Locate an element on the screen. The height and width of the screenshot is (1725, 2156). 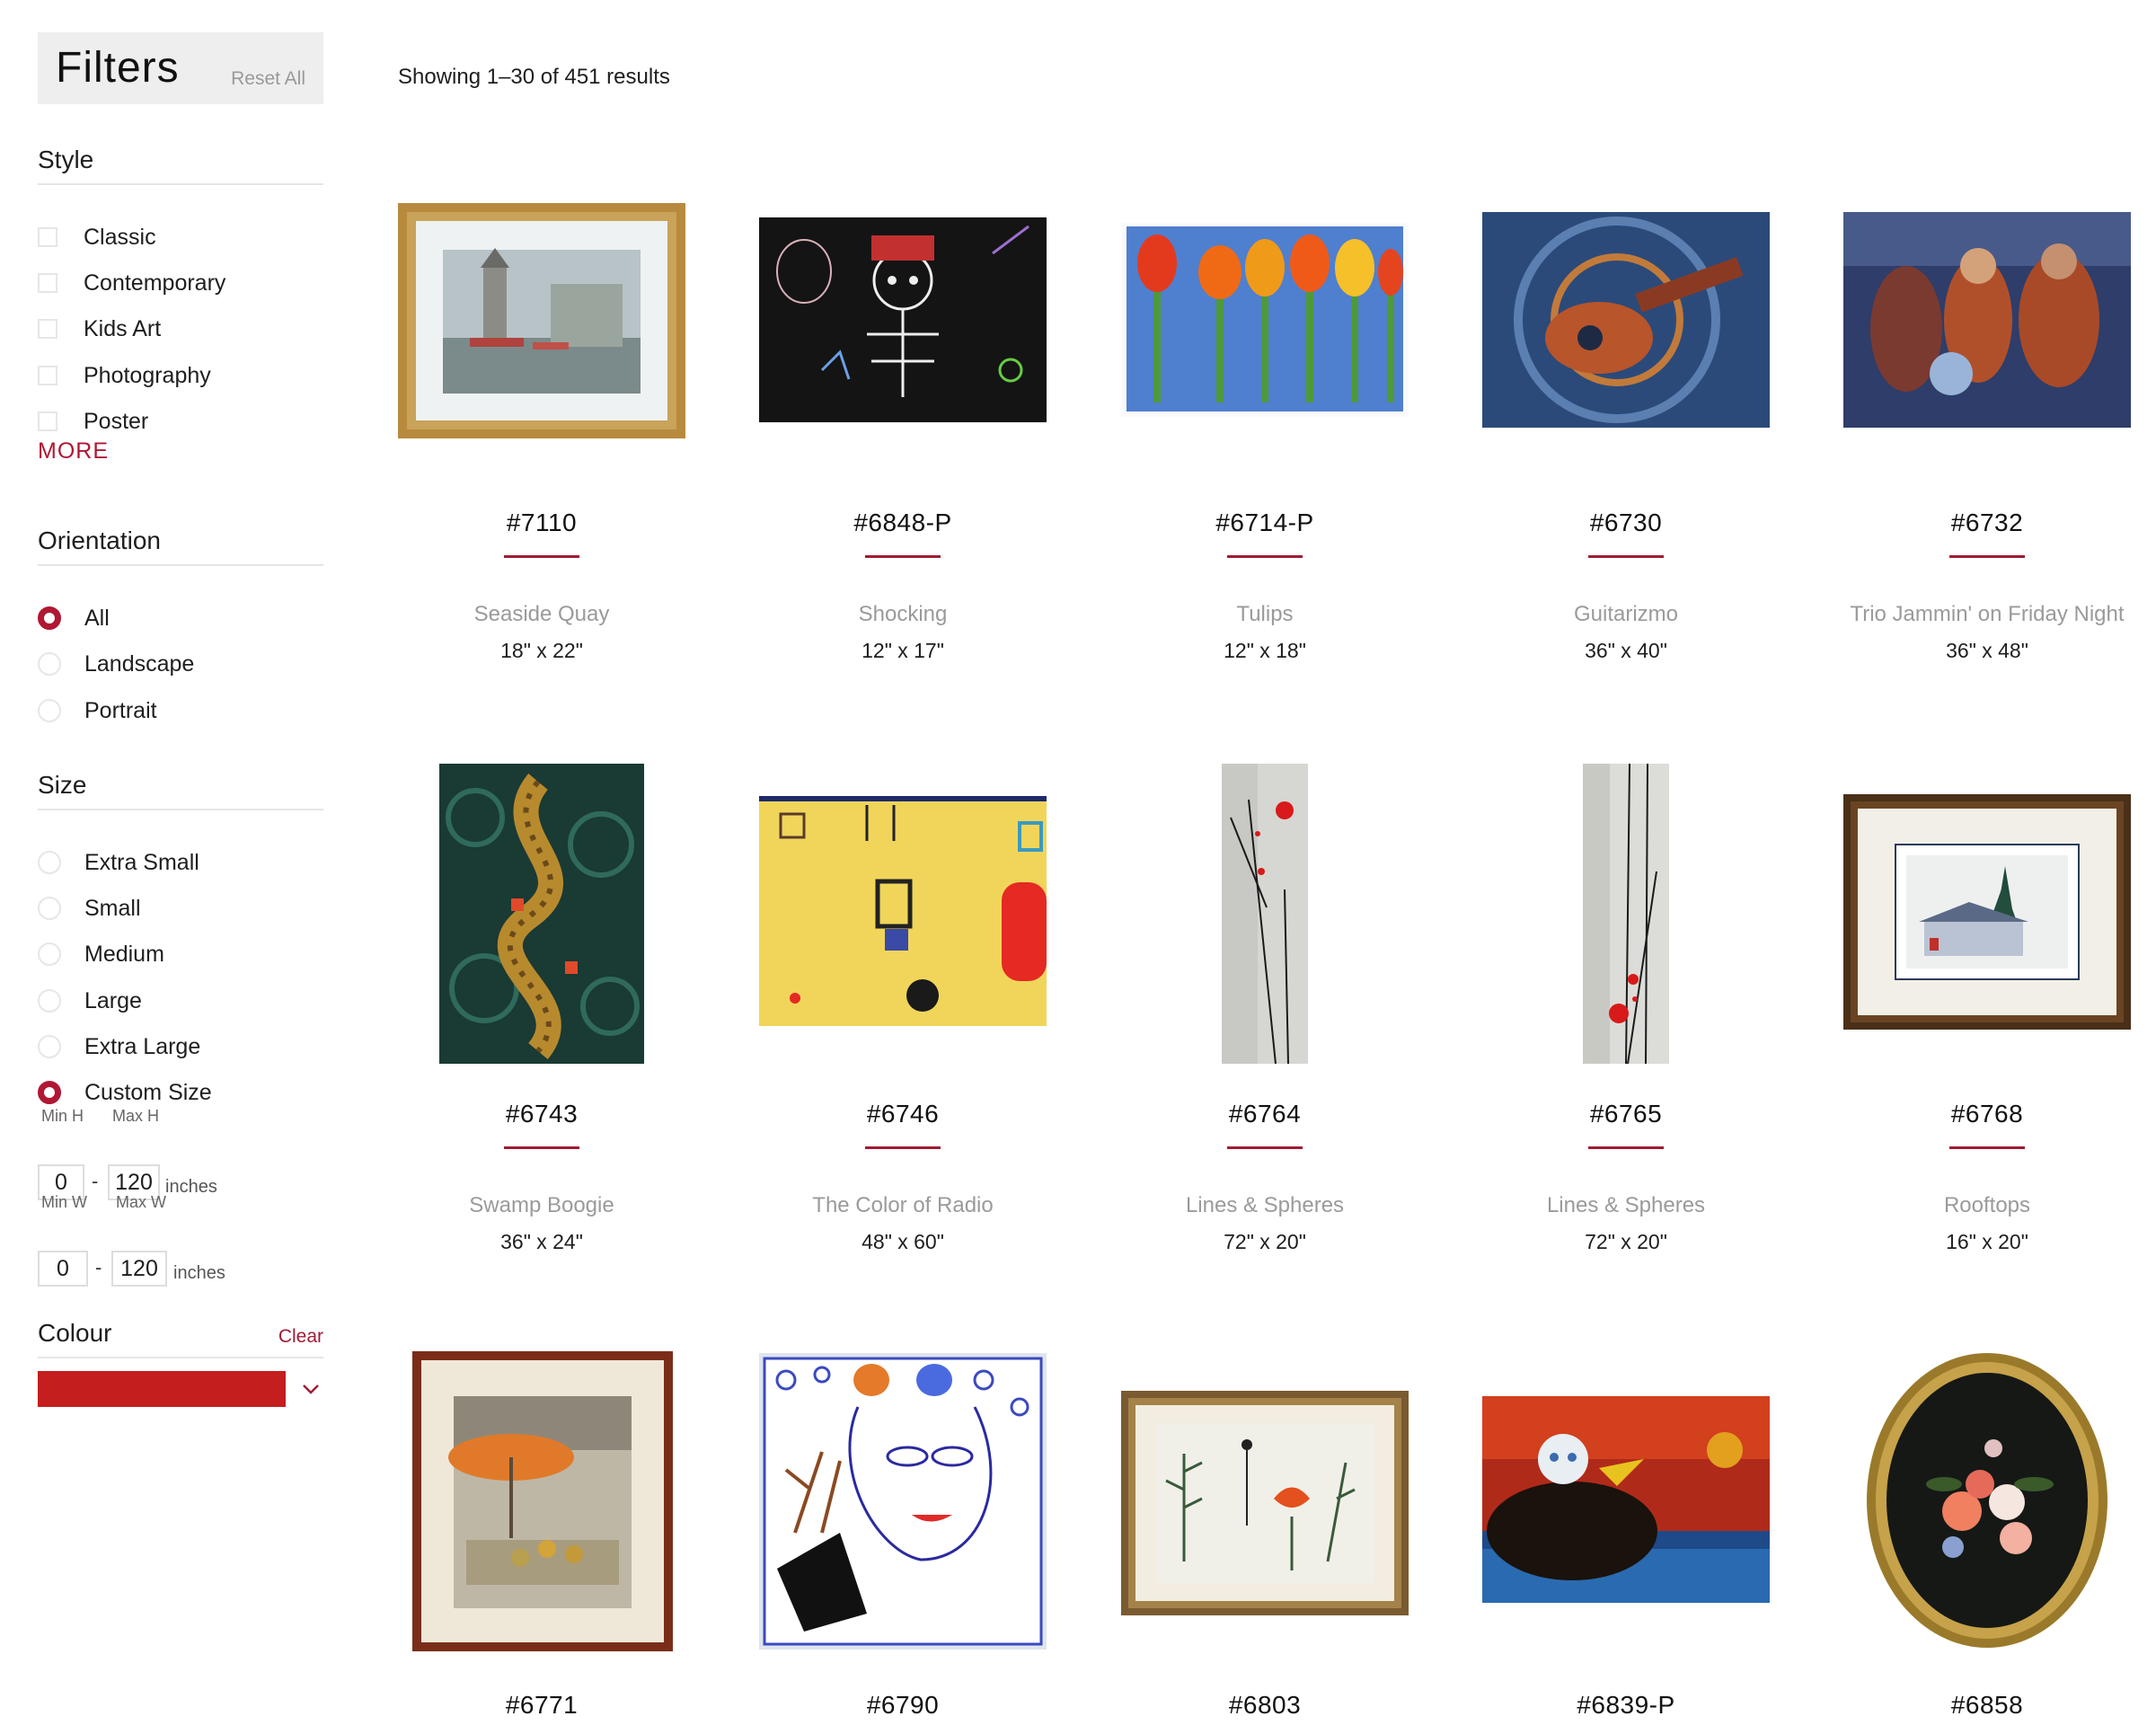
colour-clear-link: Clear is located at coordinates (301, 1337).